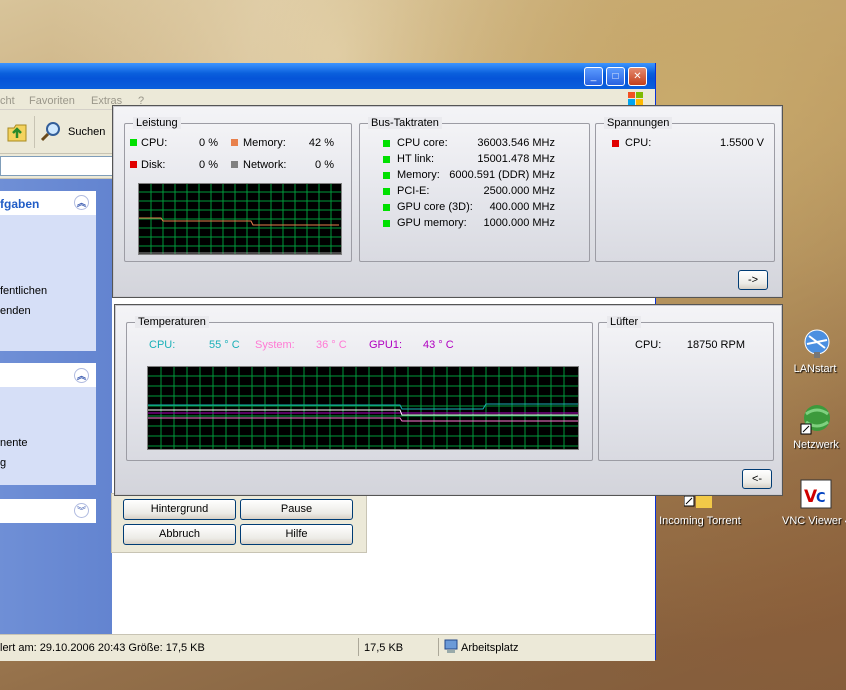 This screenshot has width=846, height=690. I want to click on task-box-header: fgaben ︽, so click(48, 203).